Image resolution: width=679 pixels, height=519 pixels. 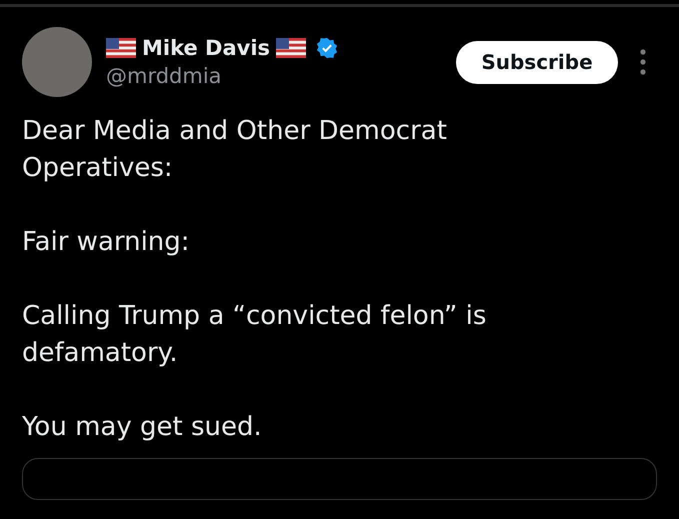 I want to click on subscribe-button: Subscribe, so click(x=537, y=62).